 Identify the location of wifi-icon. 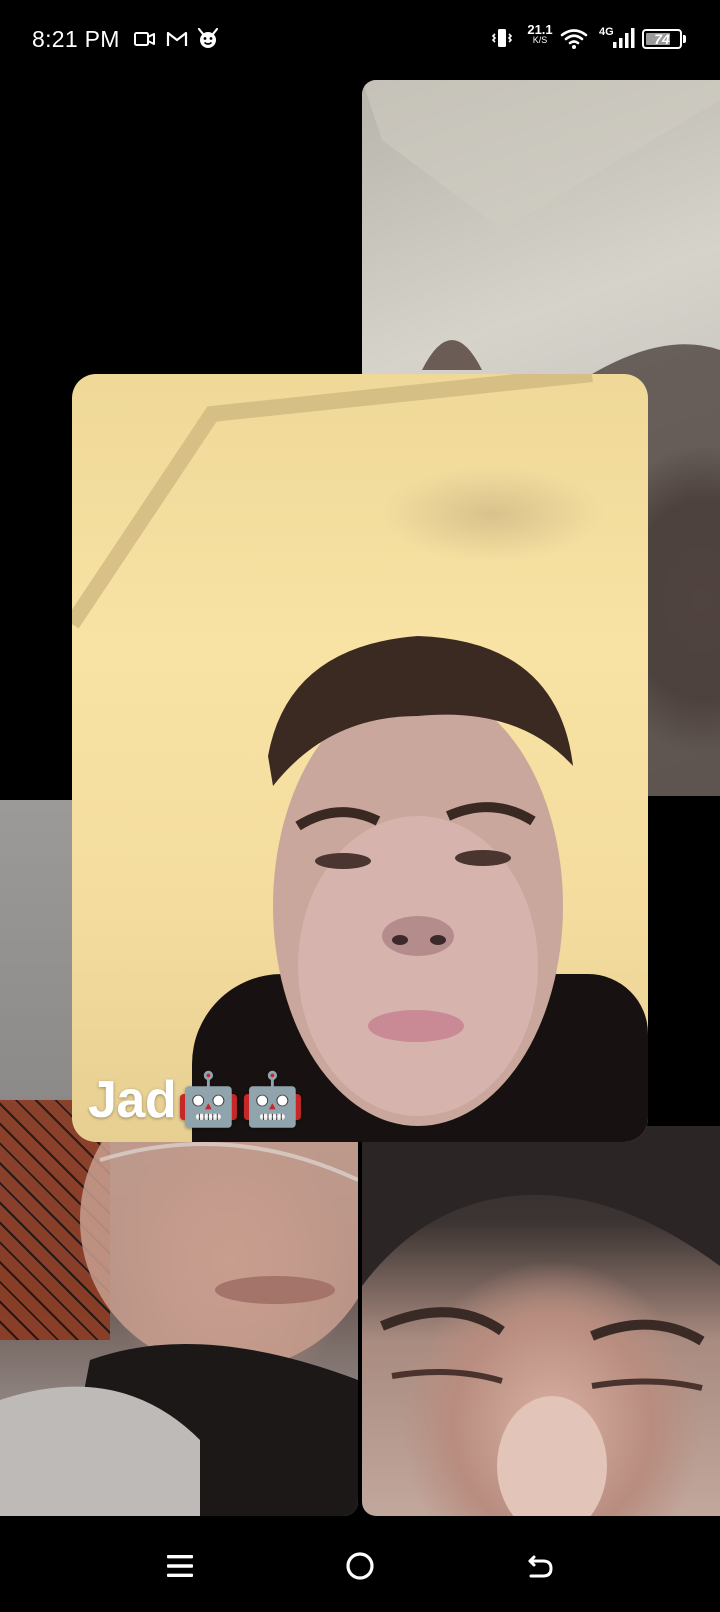
(574, 41).